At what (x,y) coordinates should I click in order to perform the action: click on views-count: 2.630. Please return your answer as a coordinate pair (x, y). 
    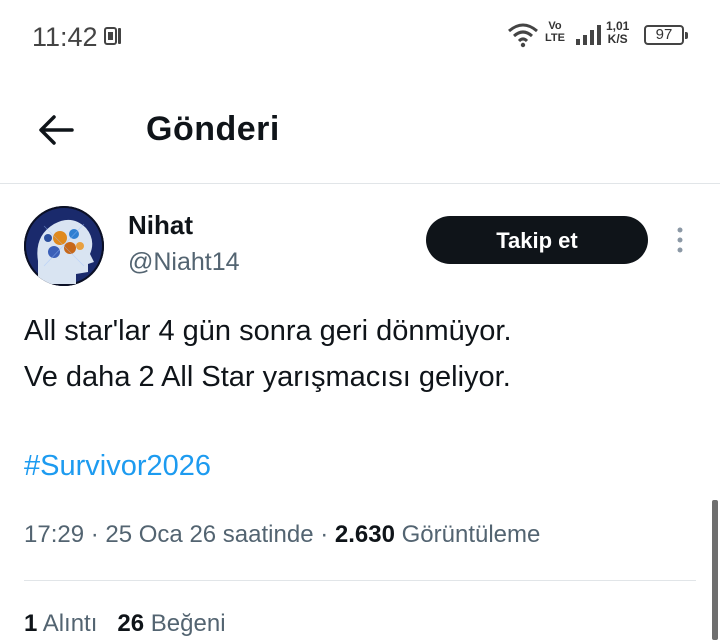
    Looking at the image, I should click on (364, 534).